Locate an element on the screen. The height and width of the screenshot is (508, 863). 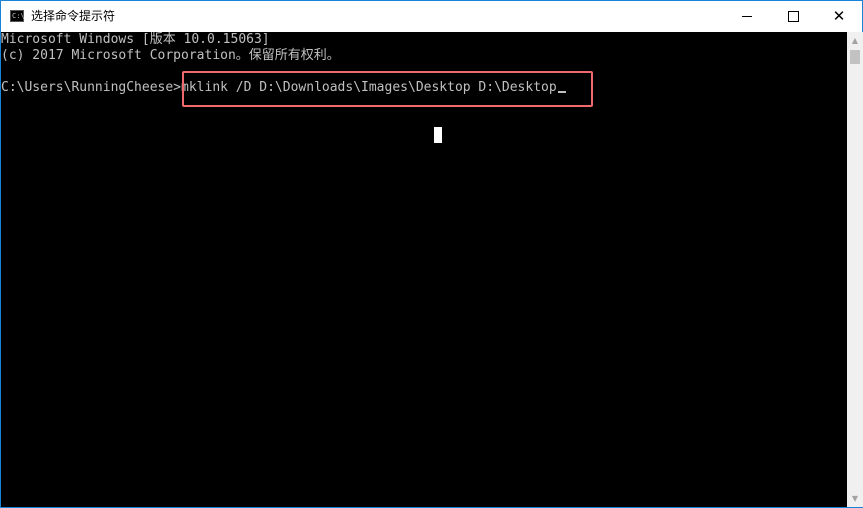
command-highlight-box is located at coordinates (387, 89).